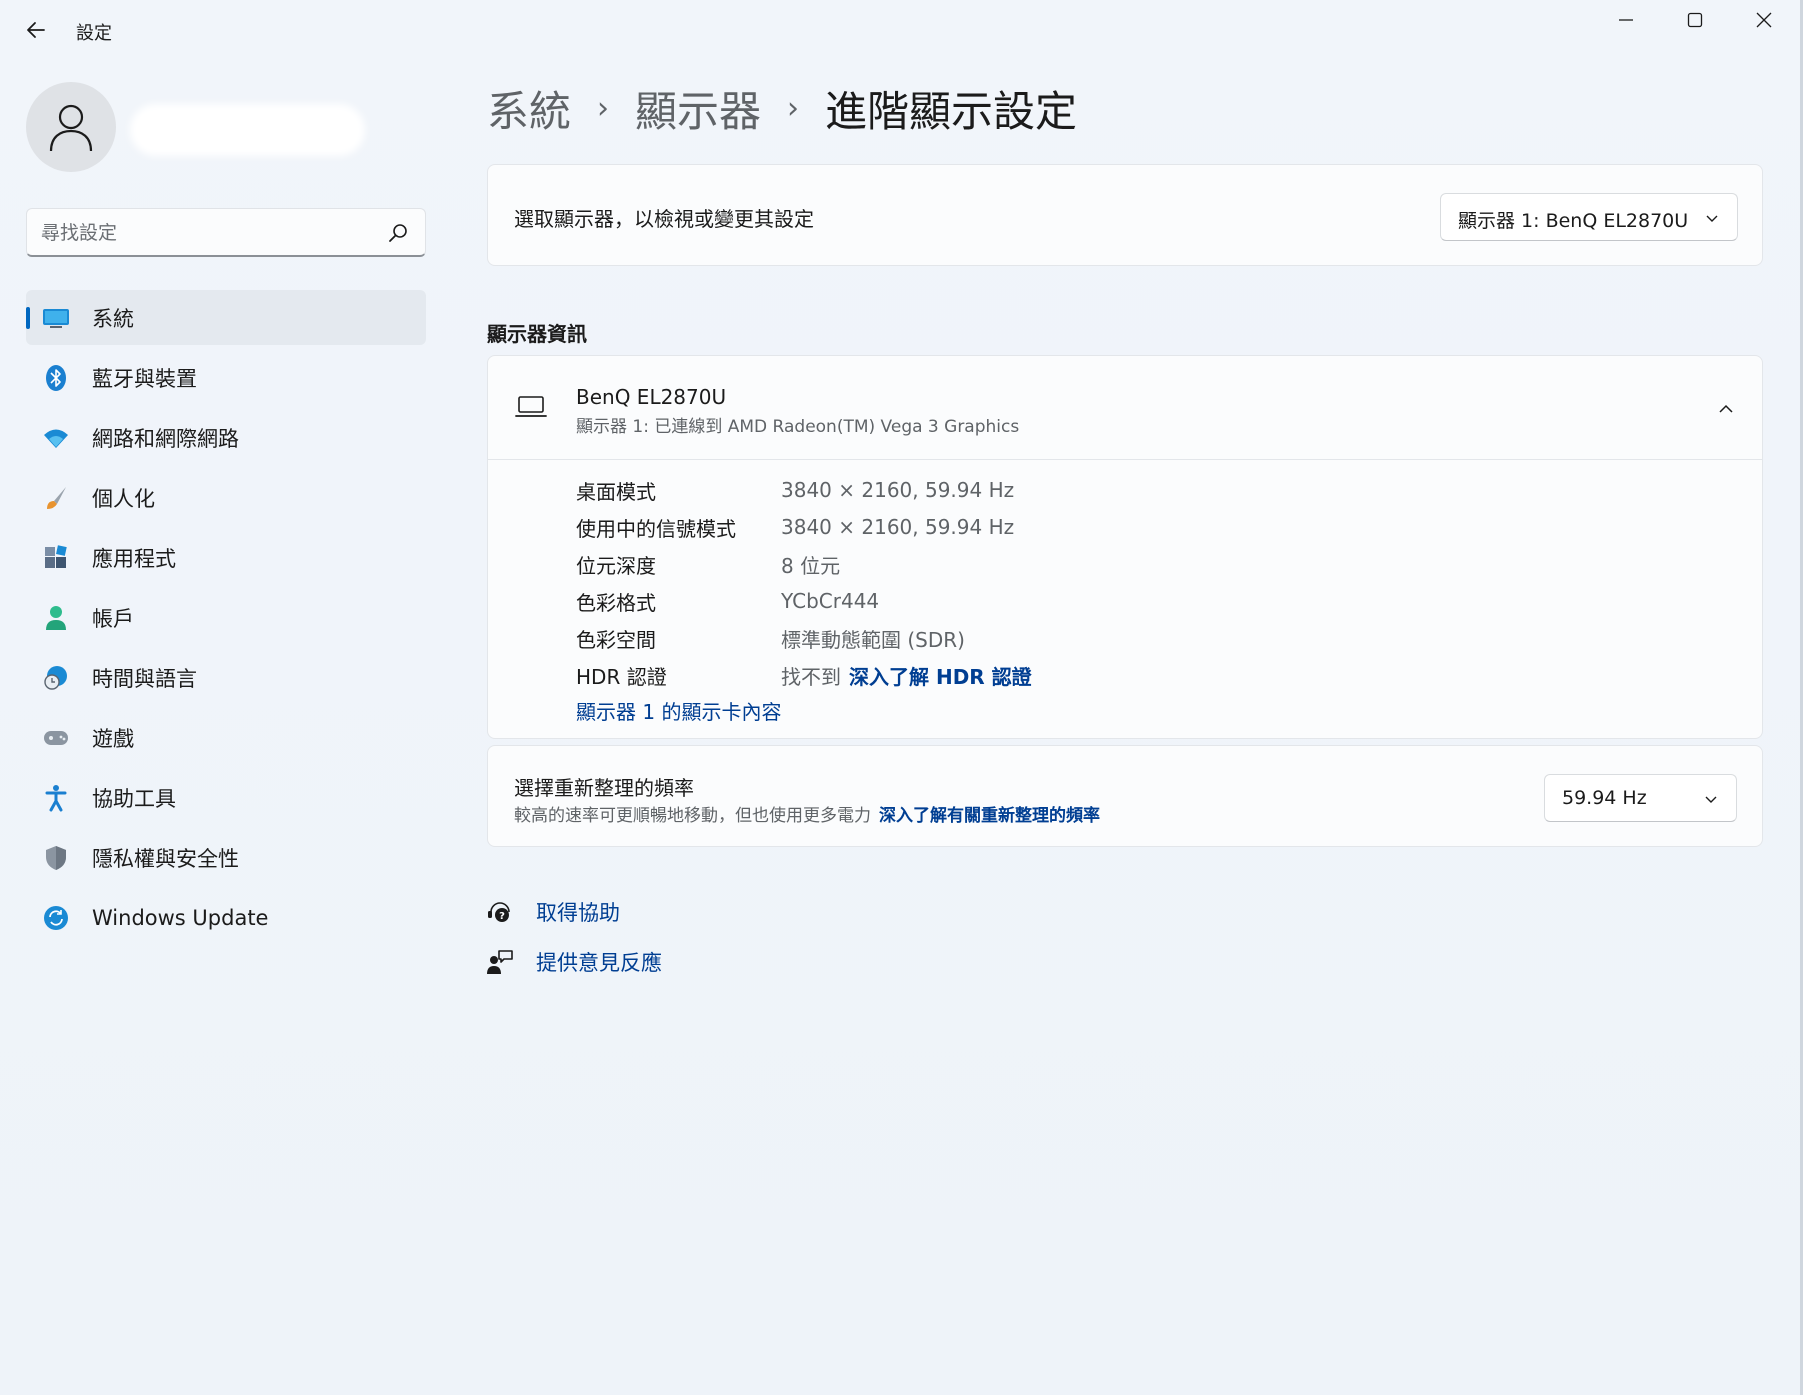 This screenshot has width=1803, height=1395. I want to click on sidebar-item-gaming: 遊戲, so click(226, 737).